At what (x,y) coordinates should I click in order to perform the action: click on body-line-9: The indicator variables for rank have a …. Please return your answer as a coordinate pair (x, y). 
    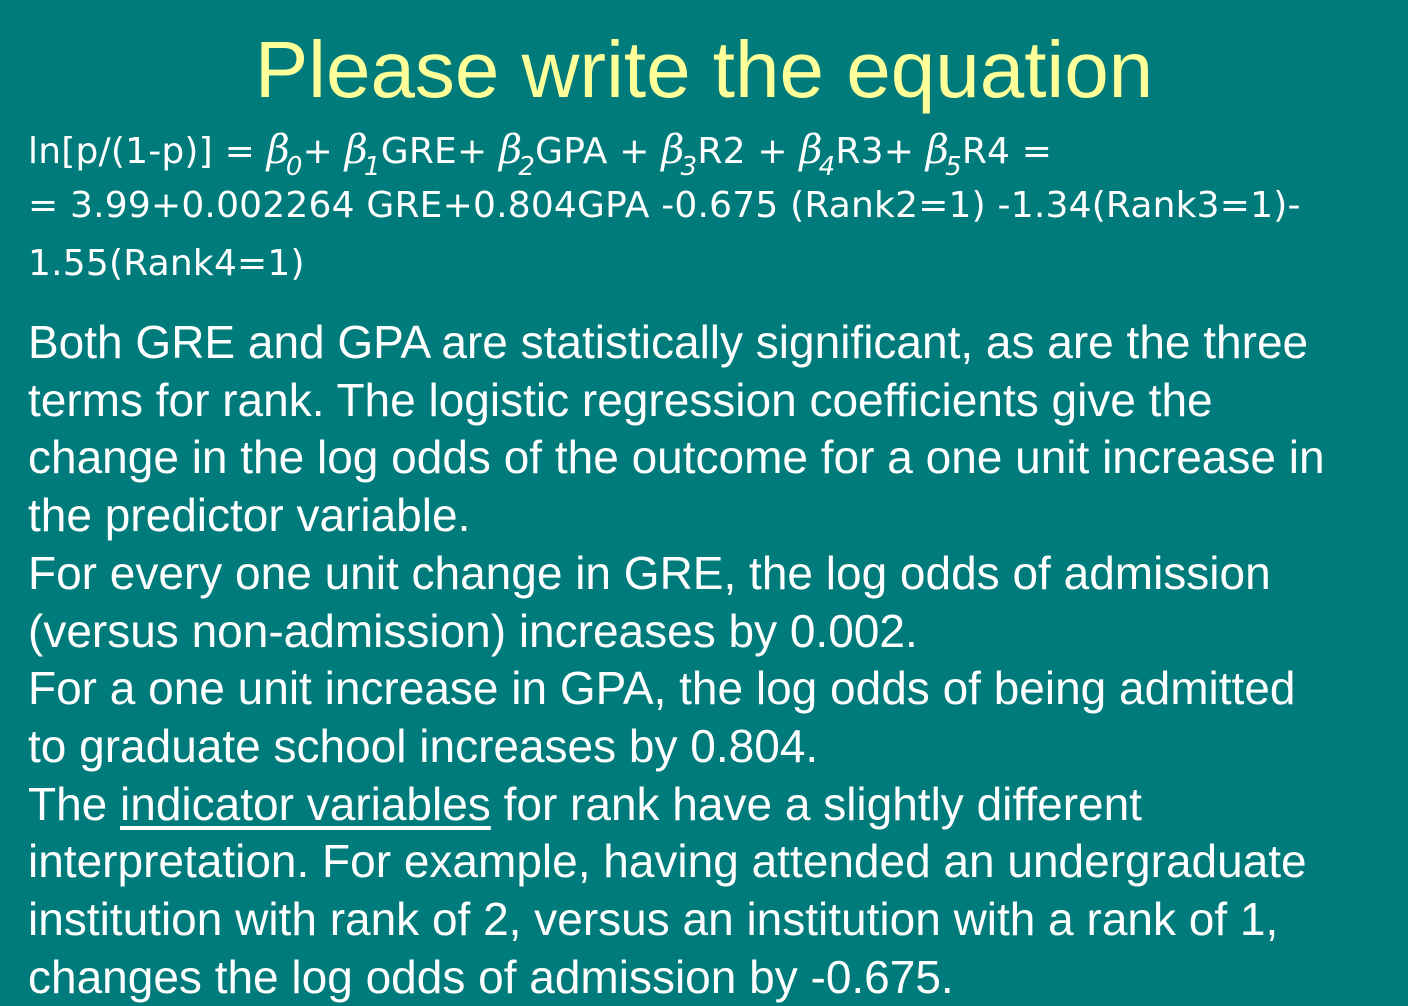
    Looking at the image, I should click on (713, 805).